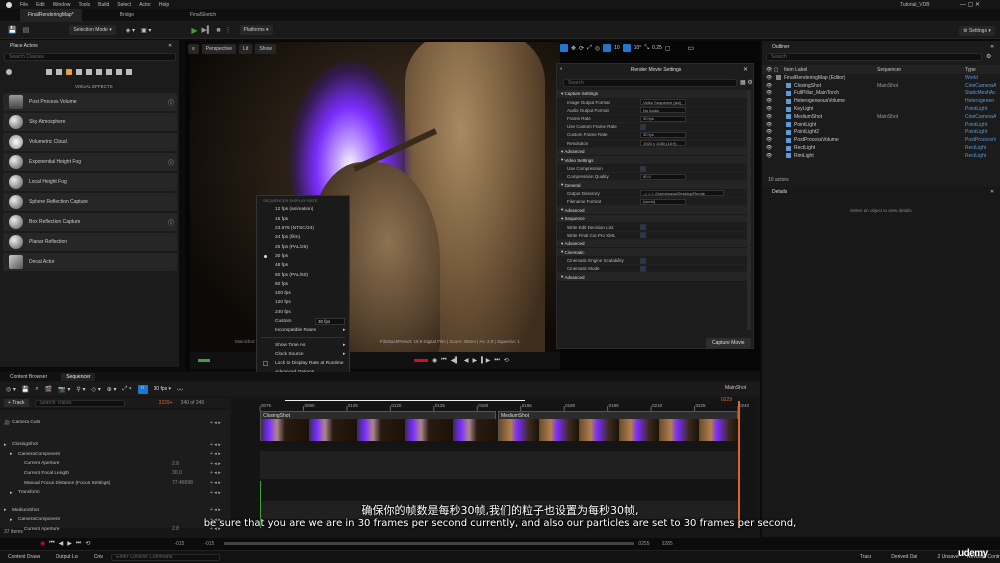 The image size is (1000, 563). Describe the element at coordinates (69, 72) in the screenshot. I see `visual-effects-category-icon` at that location.